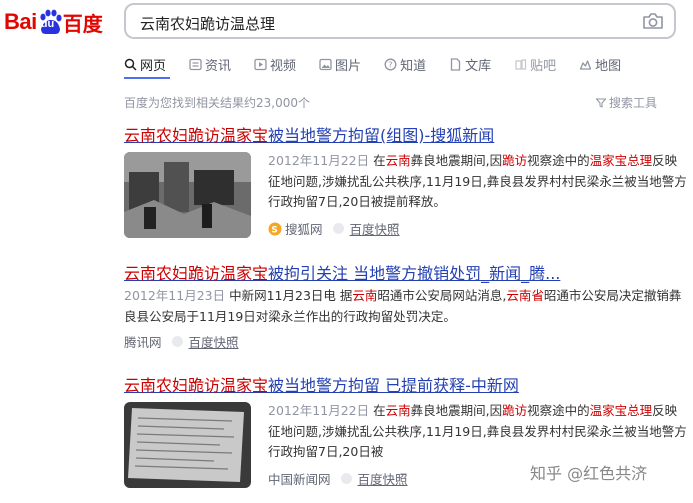 Image resolution: width=693 pixels, height=503 pixels. What do you see at coordinates (304, 228) in the screenshot?
I see `result-source: 搜狐网` at bounding box center [304, 228].